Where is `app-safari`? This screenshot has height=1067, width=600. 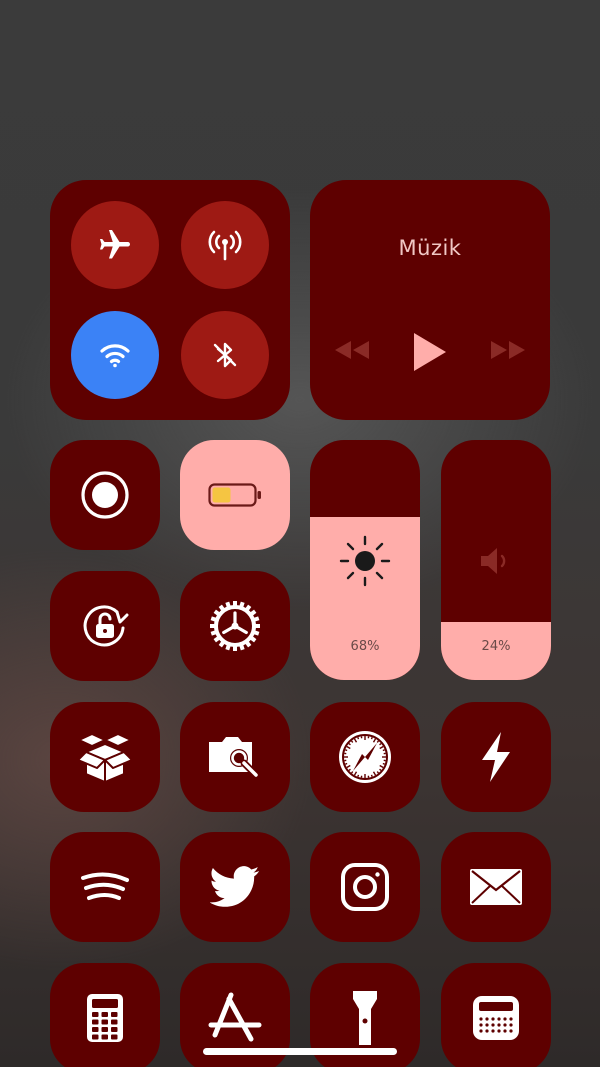 app-safari is located at coordinates (365, 757).